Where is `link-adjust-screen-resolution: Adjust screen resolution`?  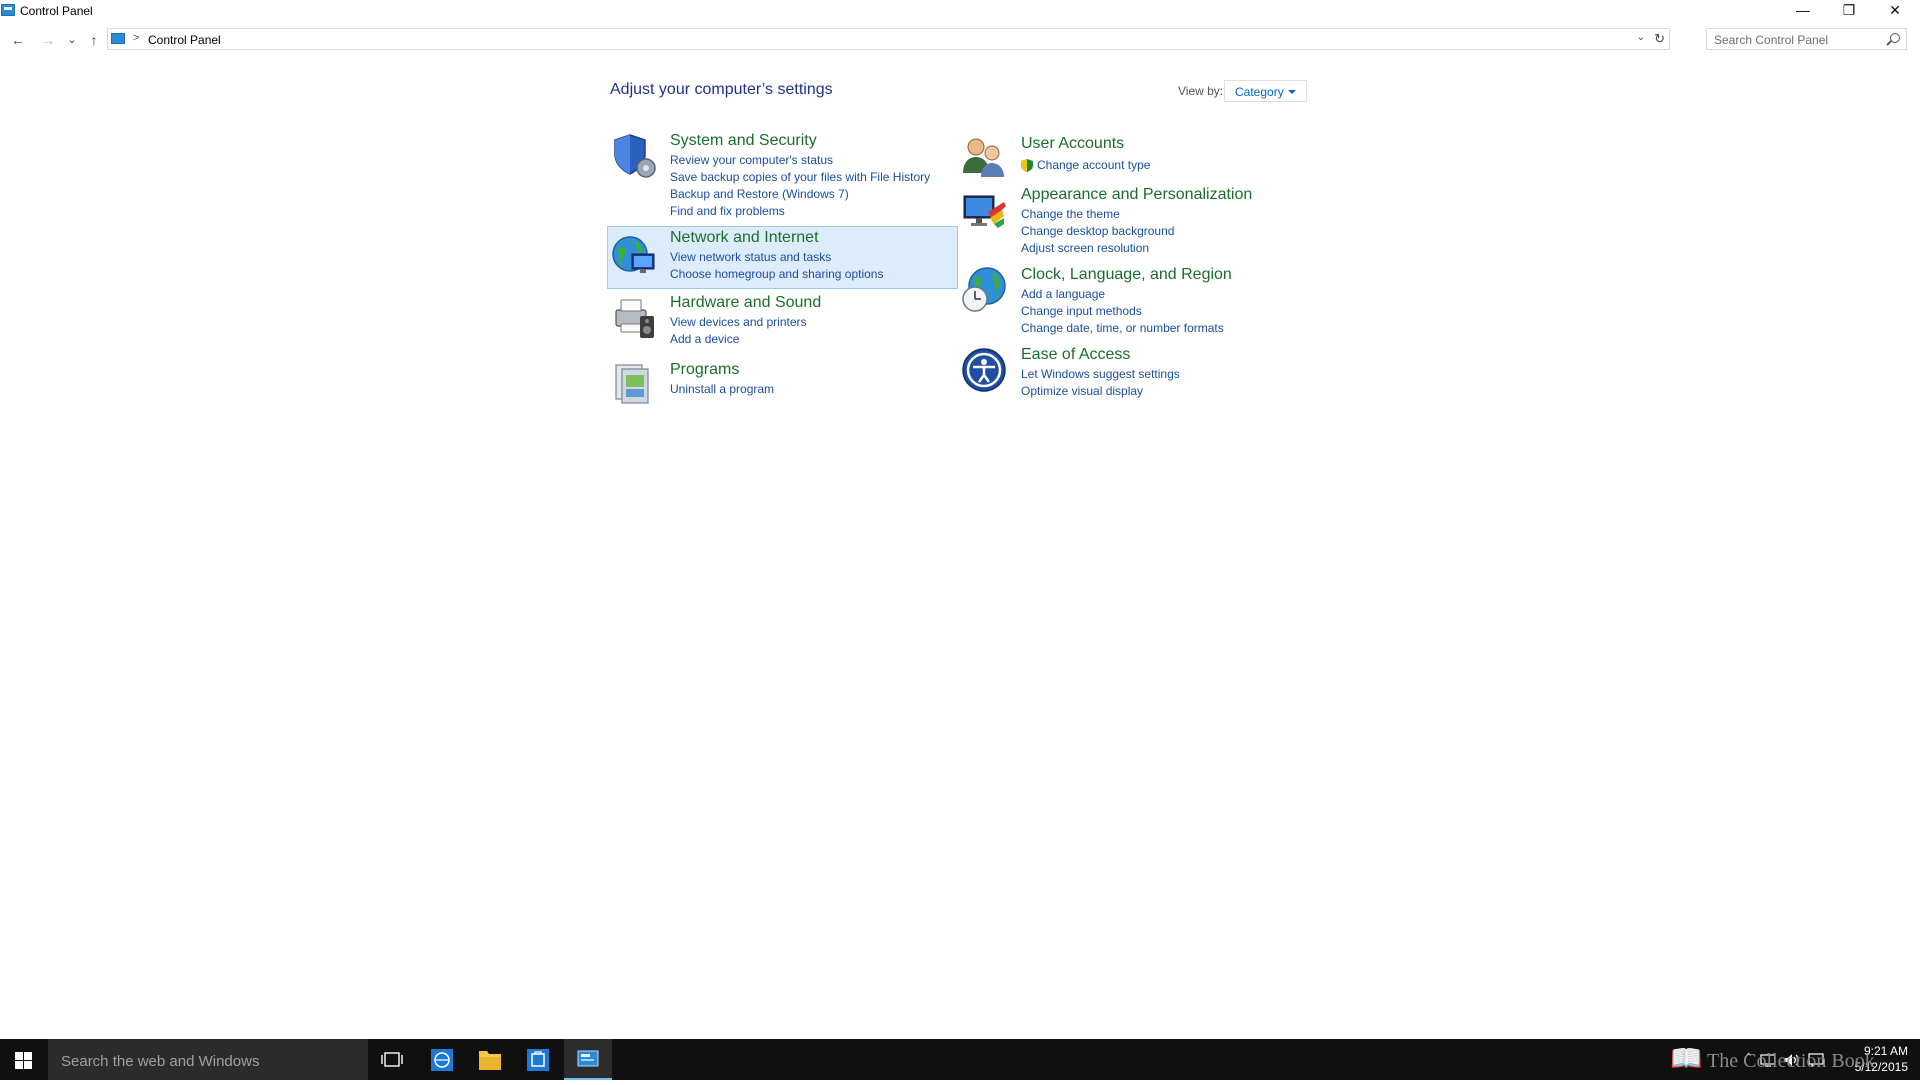 link-adjust-screen-resolution: Adjust screen resolution is located at coordinates (1085, 248).